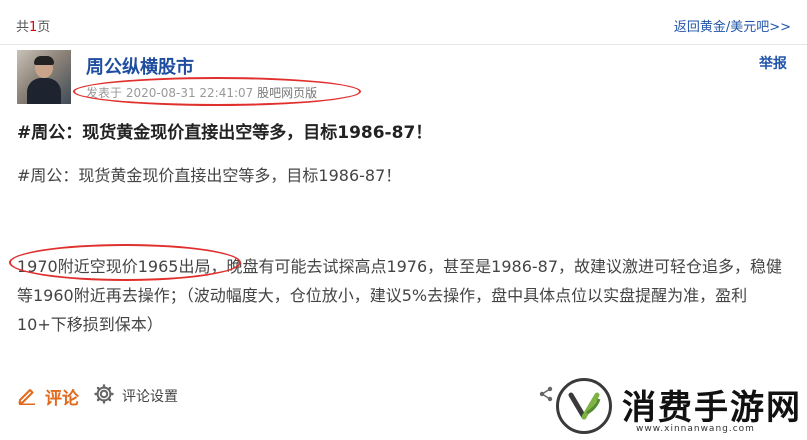  I want to click on comment-label: 评论, so click(62, 399).